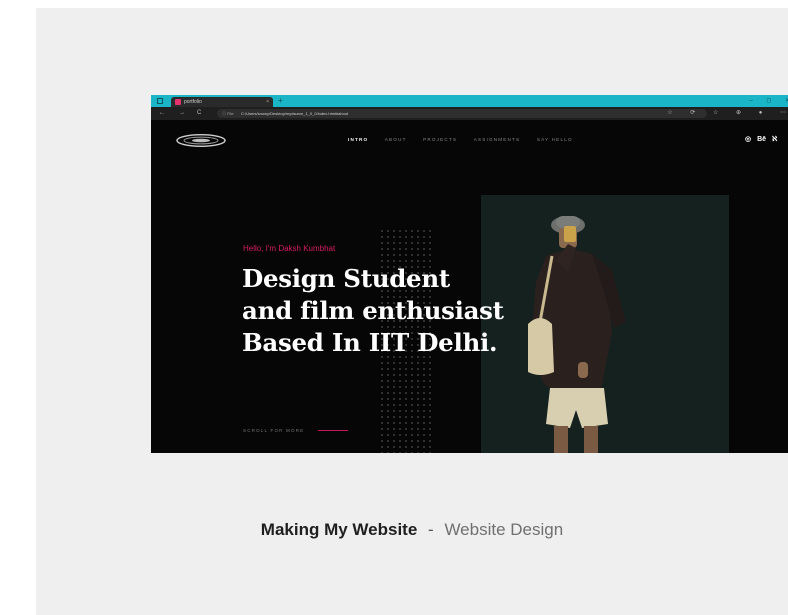  What do you see at coordinates (555, 139) in the screenshot?
I see `menu-item-say-hello: SAY HELLO` at bounding box center [555, 139].